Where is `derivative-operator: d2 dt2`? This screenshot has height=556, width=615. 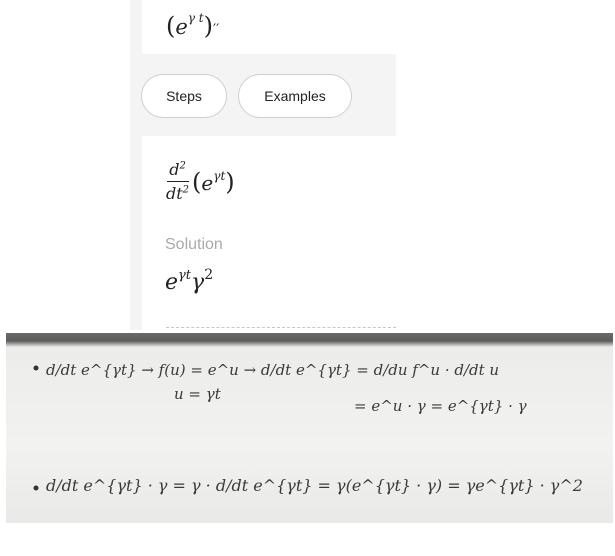 derivative-operator: d2 dt2 is located at coordinates (177, 181).